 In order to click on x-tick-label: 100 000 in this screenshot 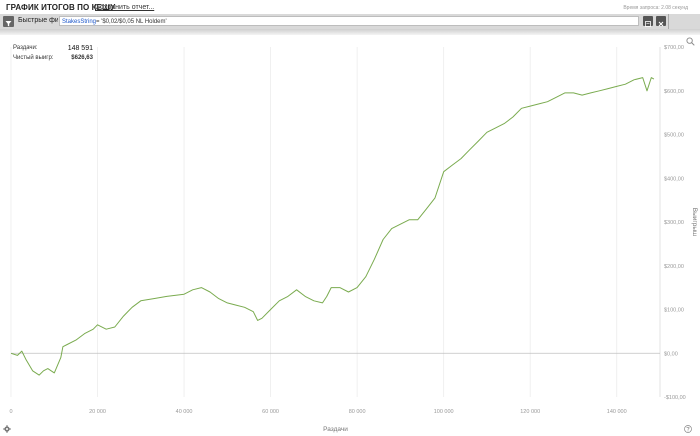, I will do `click(444, 412)`.